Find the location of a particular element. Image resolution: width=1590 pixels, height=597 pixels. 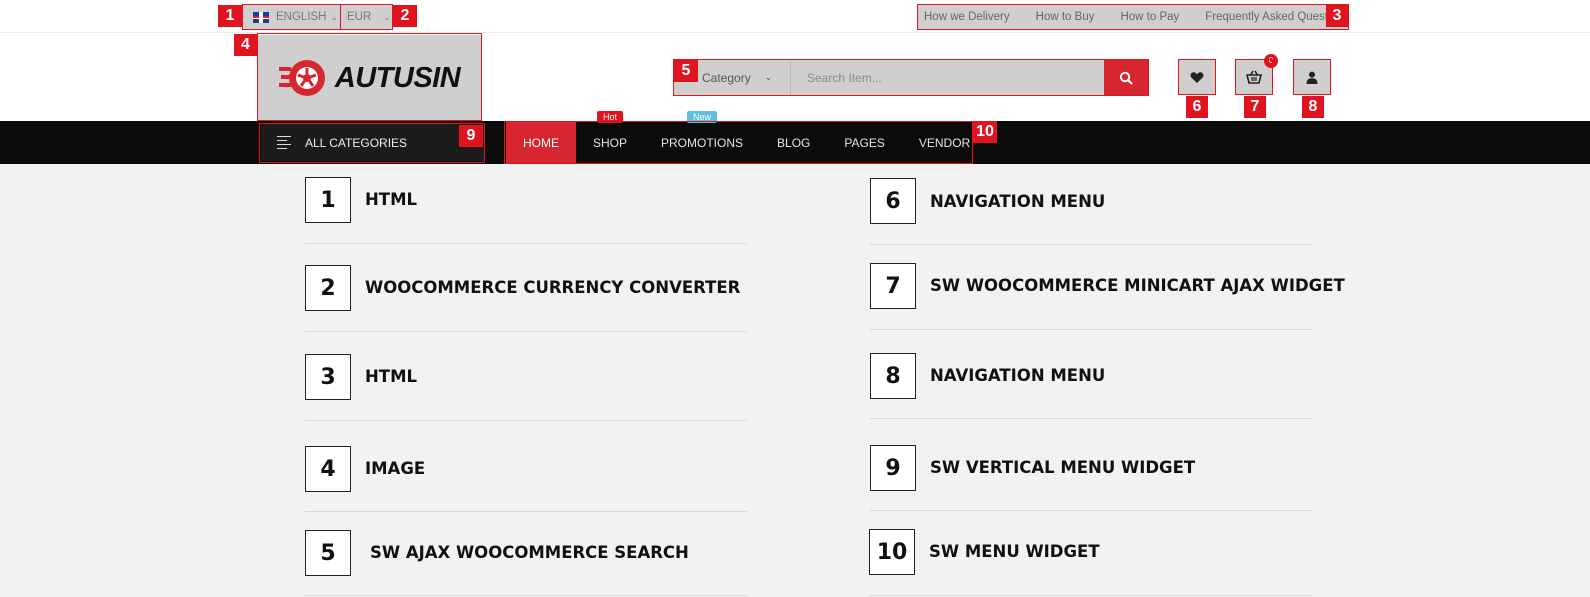

annotation-tag-1: 1 is located at coordinates (230, 16).